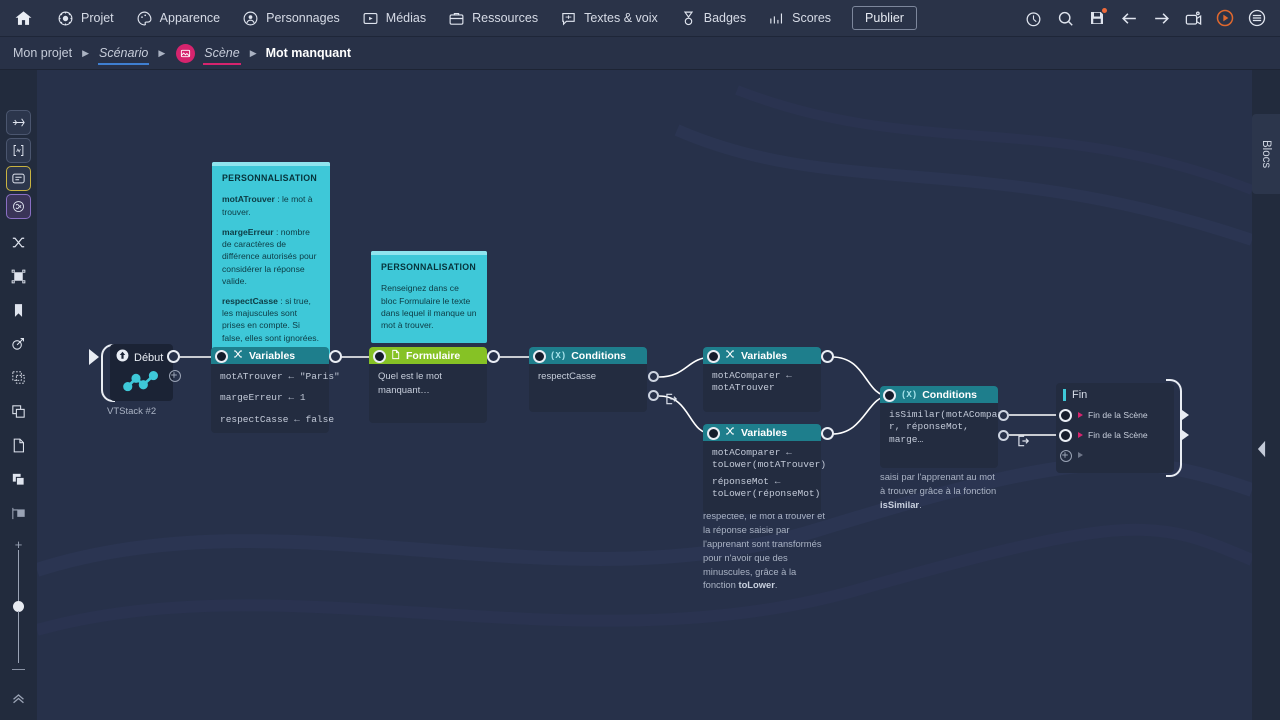 The height and width of the screenshot is (720, 1280). Describe the element at coordinates (18, 411) in the screenshot. I see `copy-icon` at that location.